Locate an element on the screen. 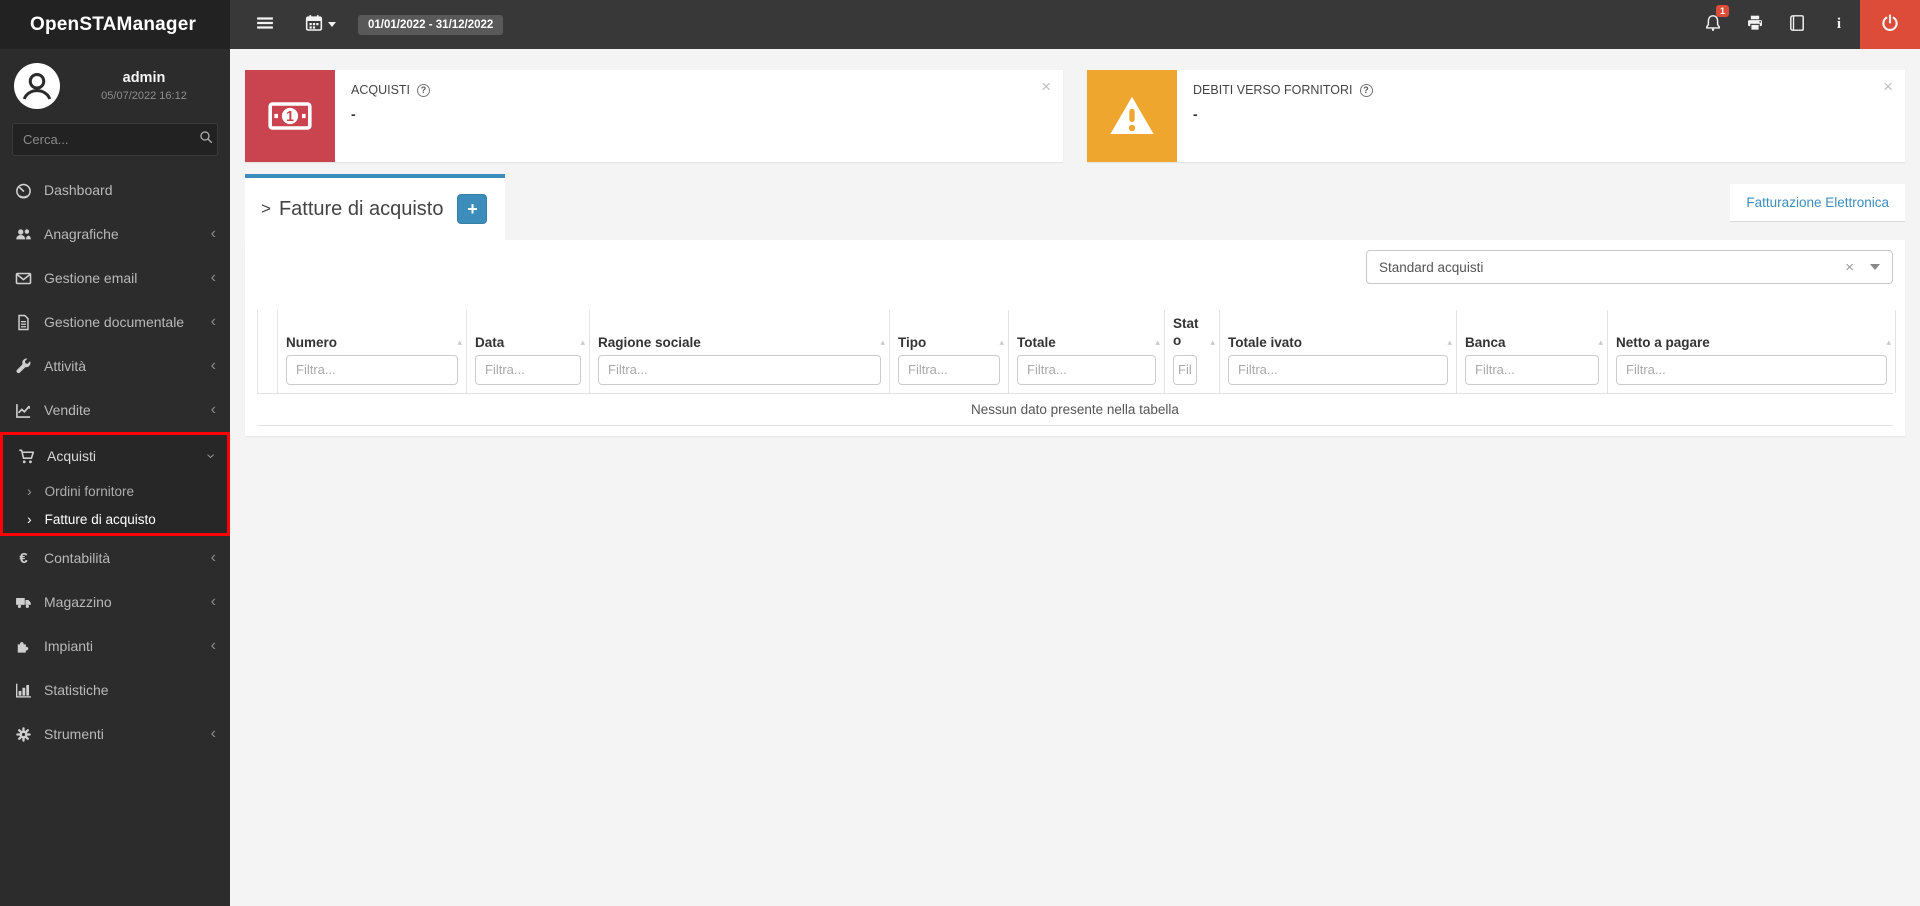  filter-input-stato is located at coordinates (1185, 369).